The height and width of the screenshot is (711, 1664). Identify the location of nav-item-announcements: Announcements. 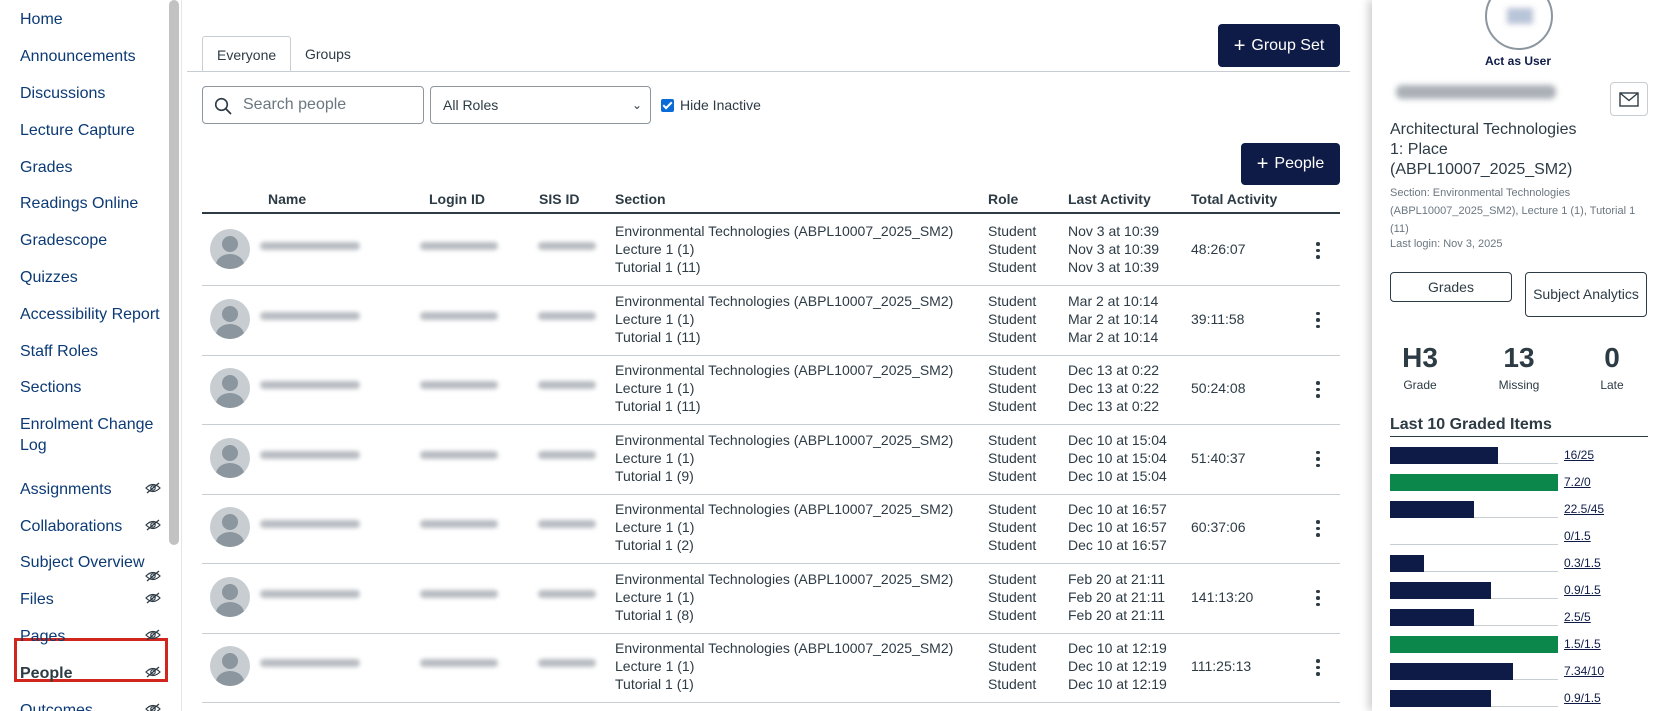
(78, 56).